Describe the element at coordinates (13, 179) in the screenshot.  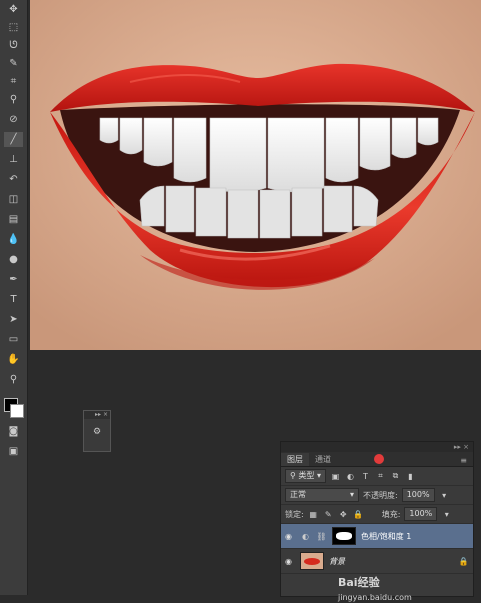
I see `history-brush-tool-icon: ↶` at that location.